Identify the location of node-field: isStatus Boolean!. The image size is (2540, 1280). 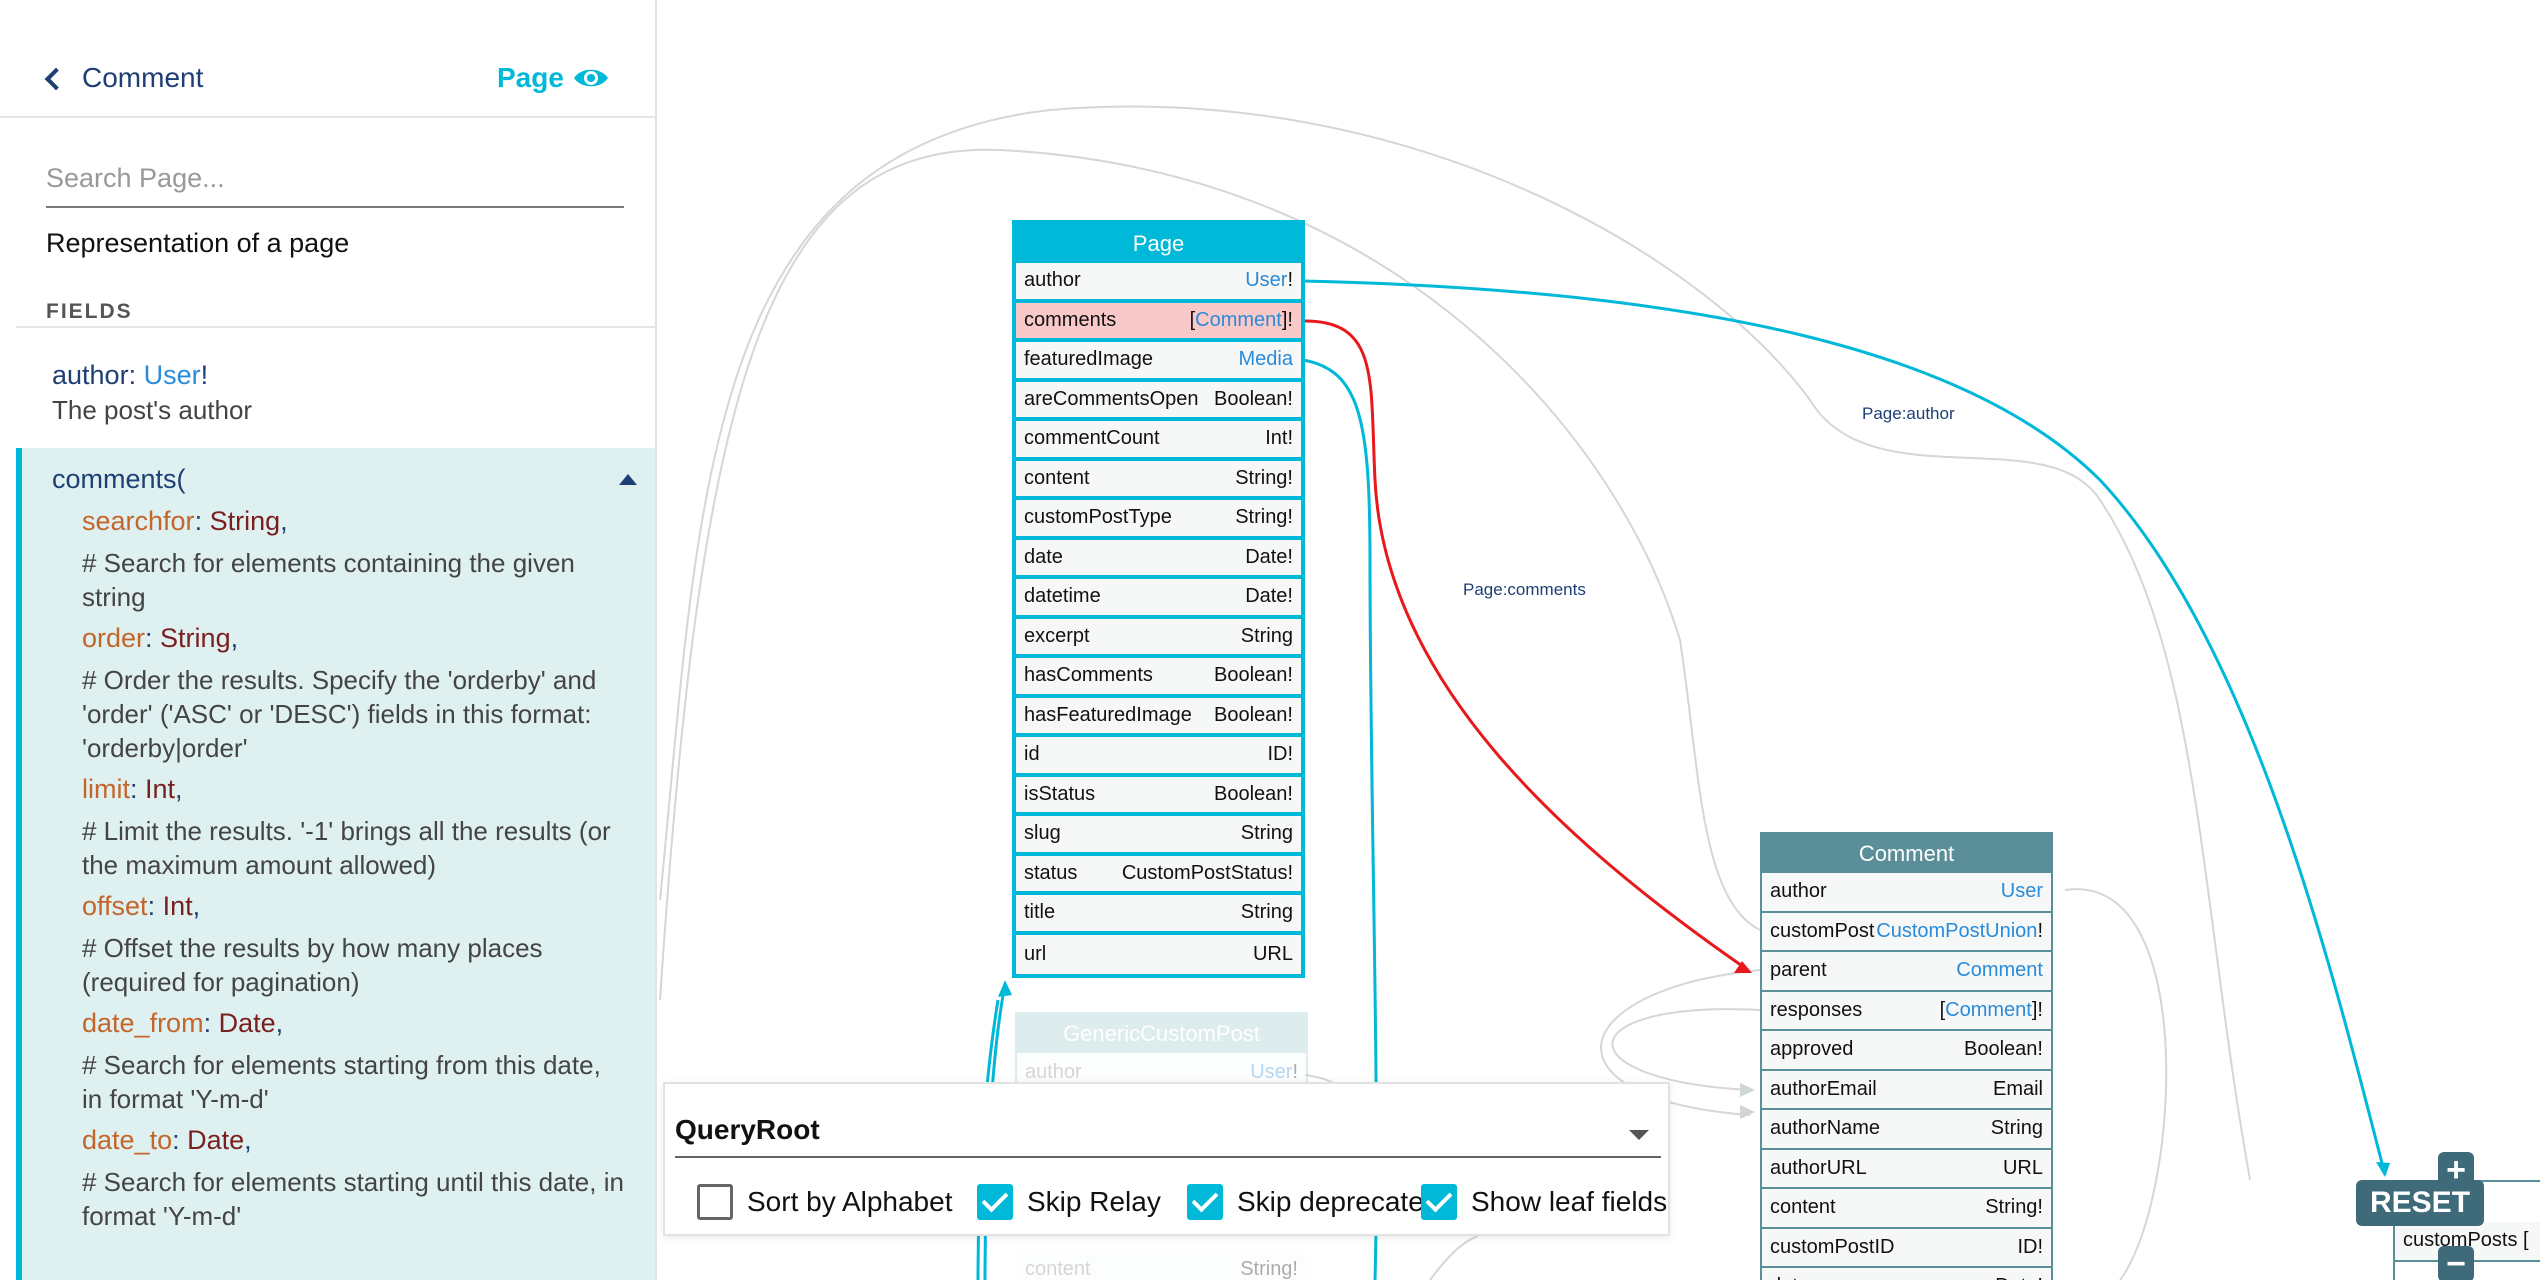
(1158, 796).